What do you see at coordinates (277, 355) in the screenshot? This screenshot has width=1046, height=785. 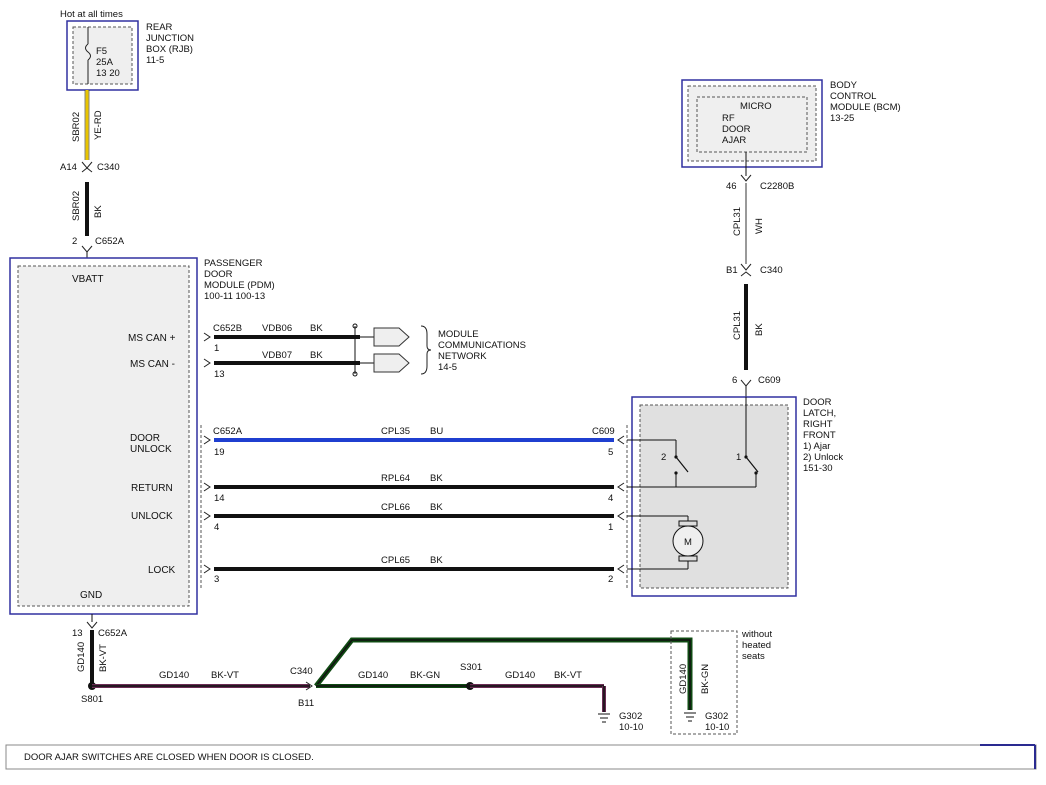 I see `can-vdb07: VDB07` at bounding box center [277, 355].